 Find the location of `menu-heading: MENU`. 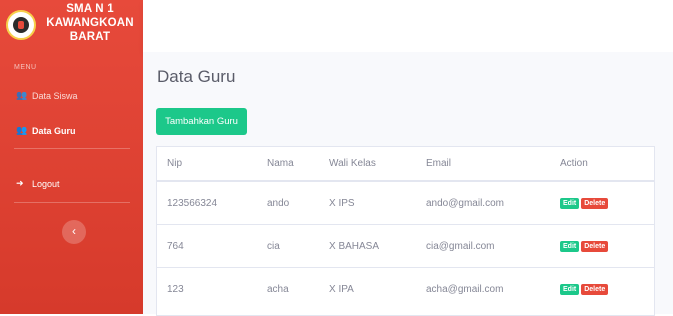

menu-heading: MENU is located at coordinates (25, 67).